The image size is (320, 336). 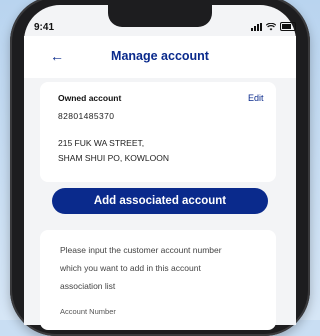 What do you see at coordinates (160, 16) in the screenshot?
I see `phone-notch` at bounding box center [160, 16].